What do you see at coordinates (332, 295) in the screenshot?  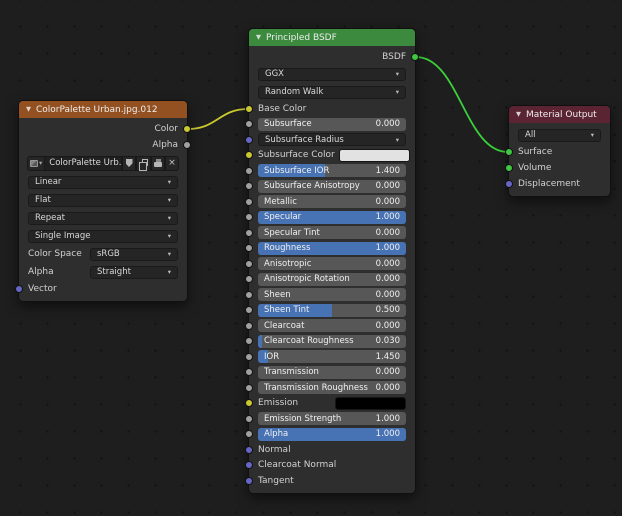 I see `sheen-slider: Sheen 0.000` at bounding box center [332, 295].